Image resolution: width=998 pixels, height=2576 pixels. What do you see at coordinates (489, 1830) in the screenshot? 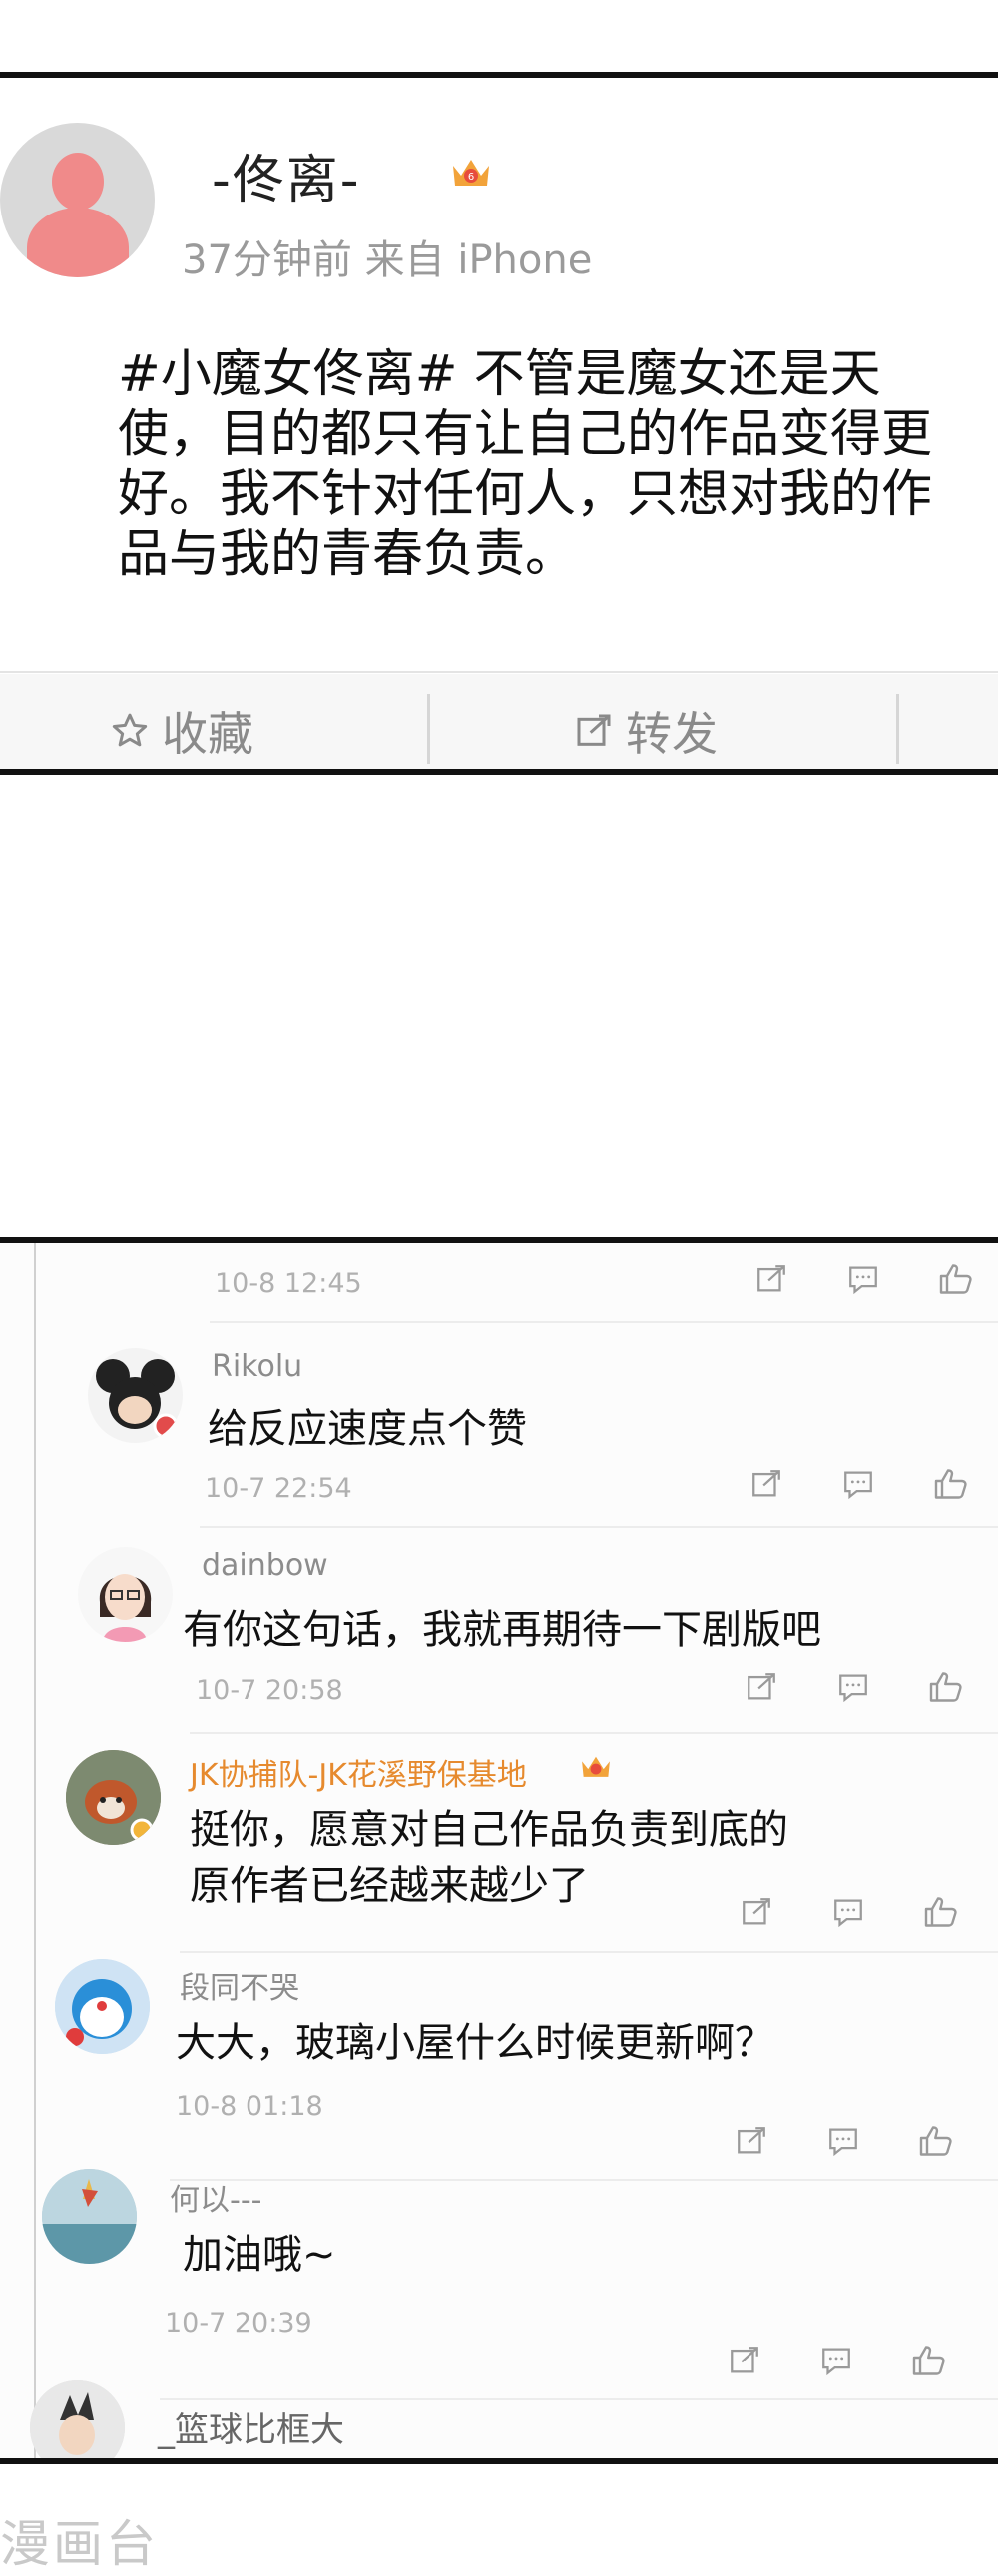
I see `comment-text-line1: 挺你，愿意对自己作品负责到底的` at bounding box center [489, 1830].